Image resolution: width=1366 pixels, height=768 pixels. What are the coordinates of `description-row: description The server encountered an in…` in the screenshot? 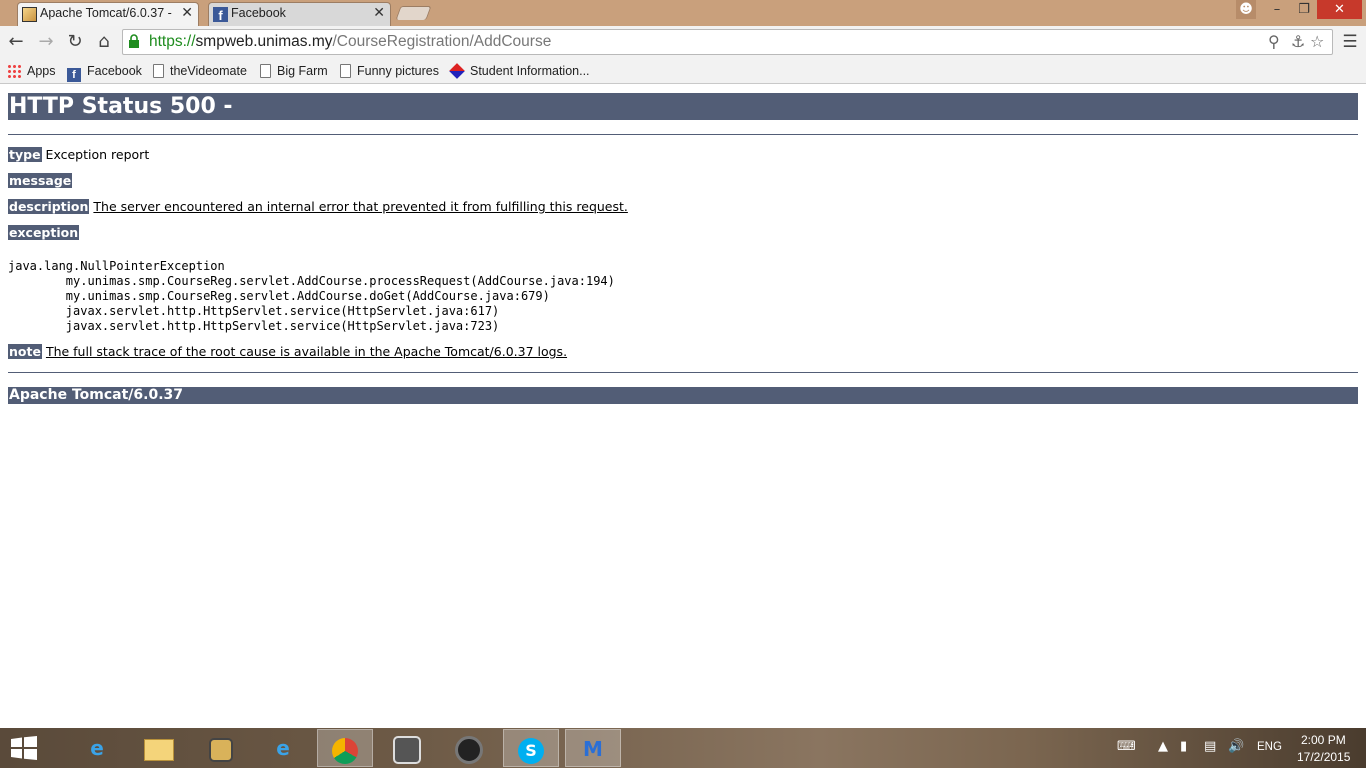 It's located at (683, 212).